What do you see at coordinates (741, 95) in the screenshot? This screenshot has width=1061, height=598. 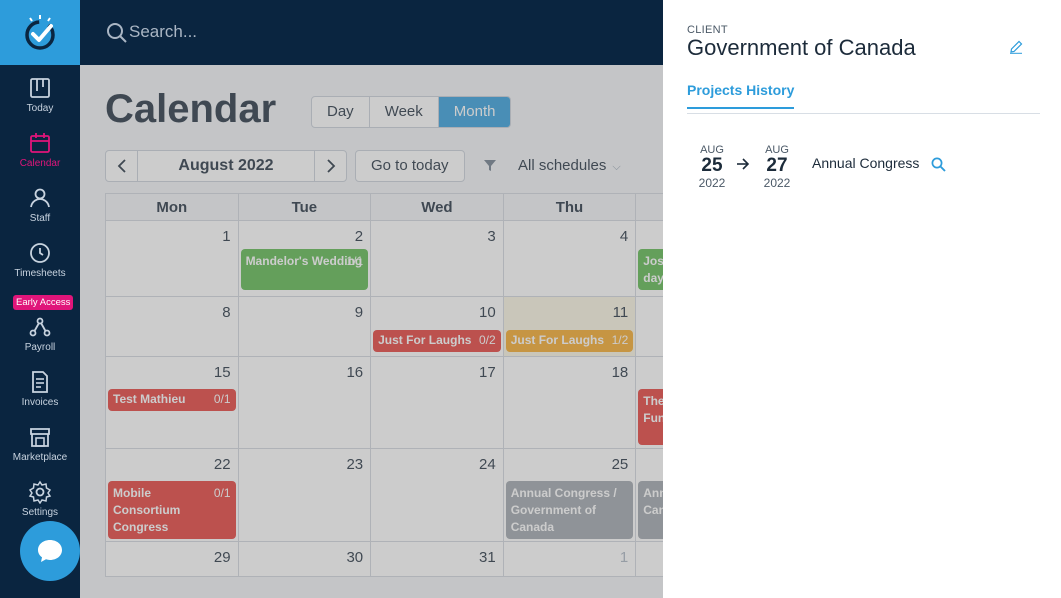 I see `tab-projects-history: Projects History` at bounding box center [741, 95].